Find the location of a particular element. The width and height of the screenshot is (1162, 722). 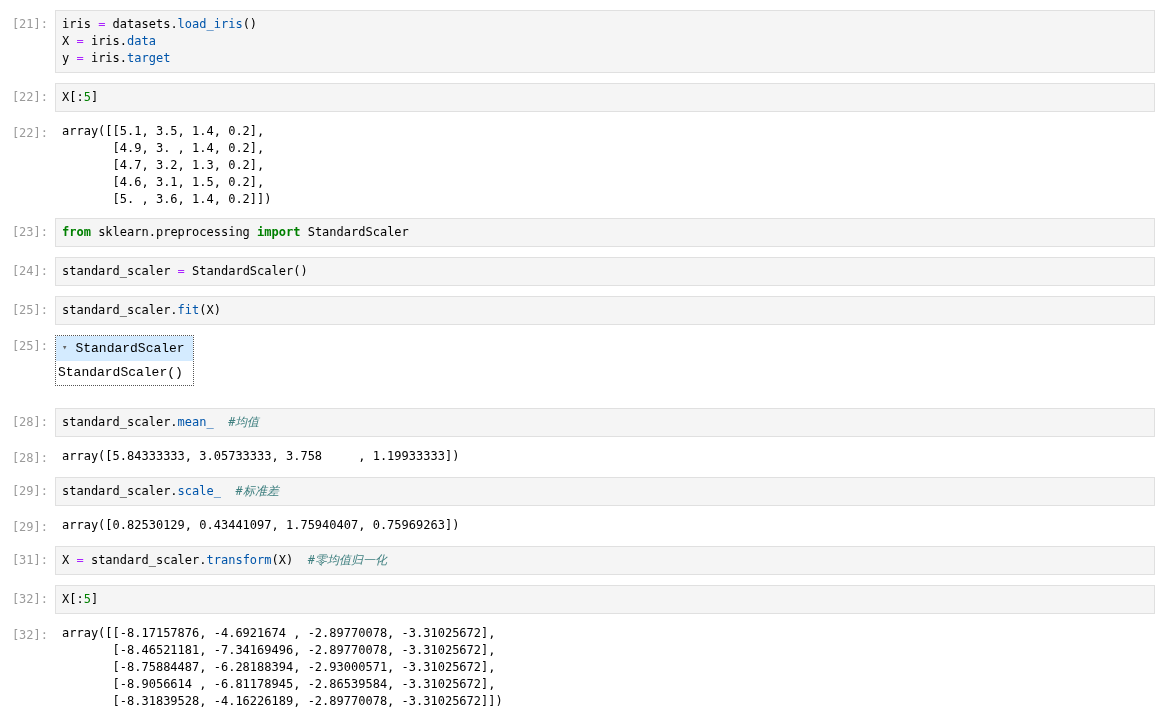

code-line: standard_scaler.fit(X) is located at coordinates (142, 310).